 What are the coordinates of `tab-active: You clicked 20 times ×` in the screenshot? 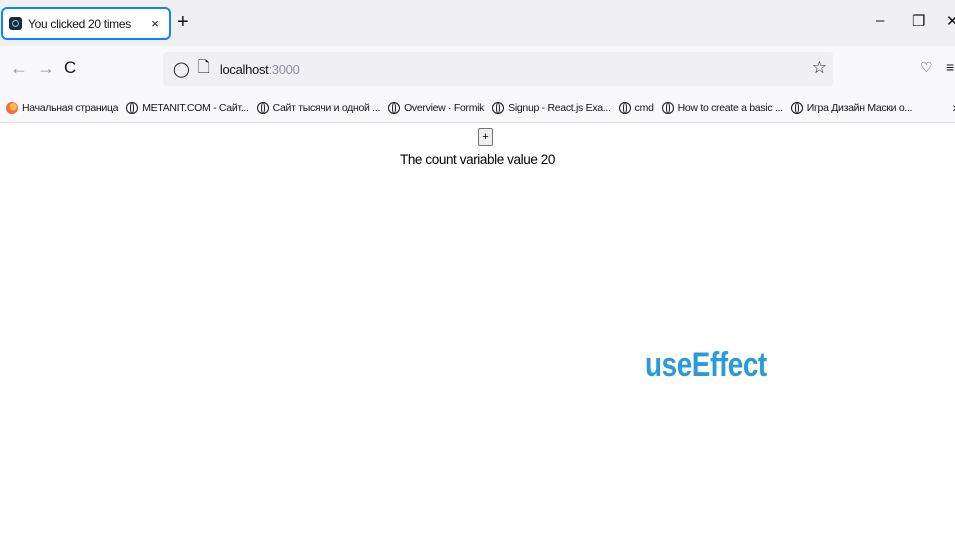 It's located at (86, 23).